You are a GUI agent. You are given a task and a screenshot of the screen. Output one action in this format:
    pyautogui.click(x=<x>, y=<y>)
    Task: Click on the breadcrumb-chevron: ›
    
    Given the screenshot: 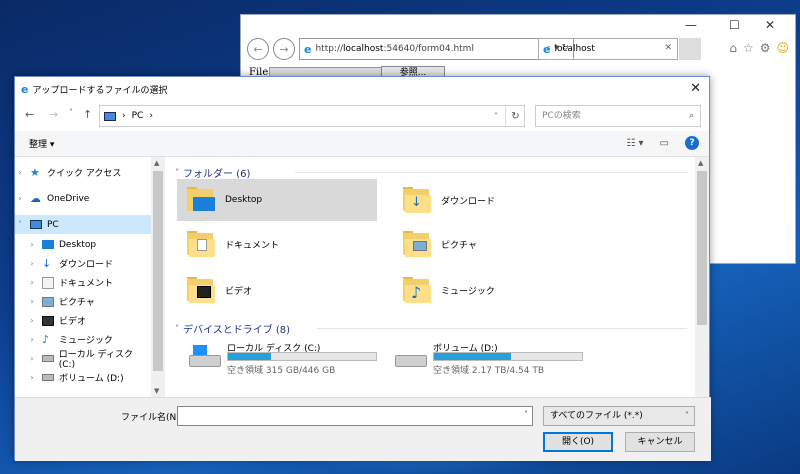 What is the action you would take?
    pyautogui.click(x=151, y=116)
    